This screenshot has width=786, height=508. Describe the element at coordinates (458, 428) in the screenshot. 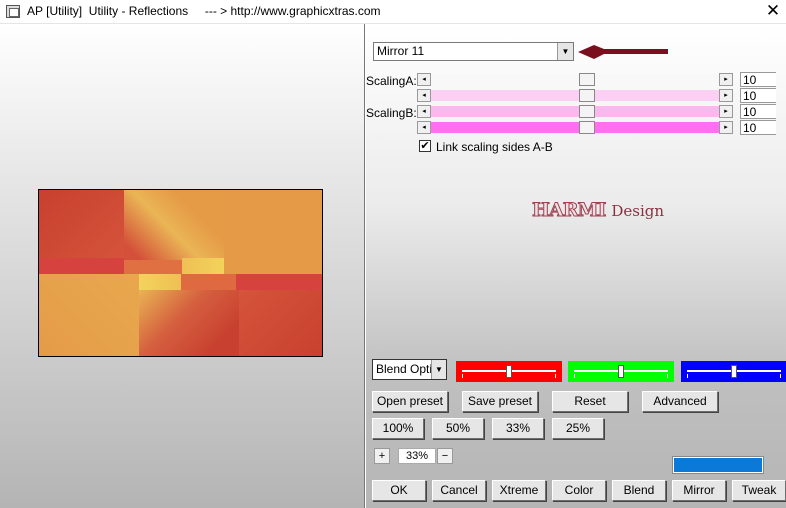

I see `zoom-50-button: 50%` at that location.